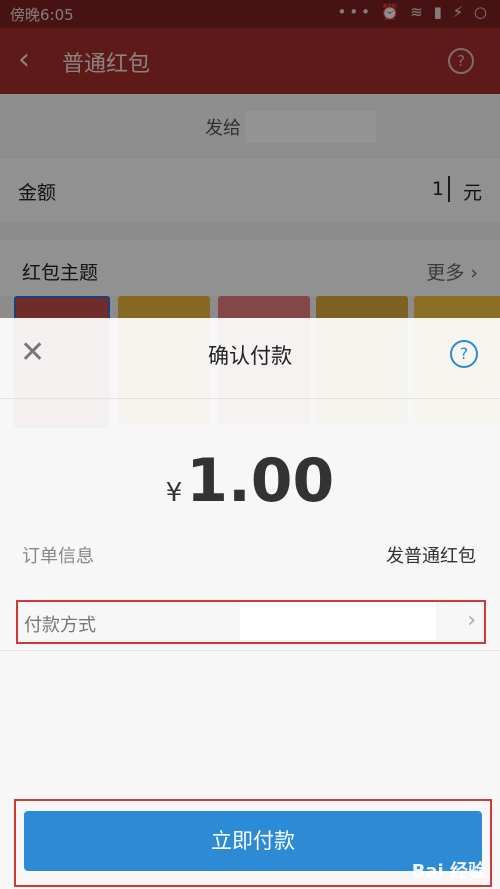 The image size is (500, 889). Describe the element at coordinates (58, 556) in the screenshot. I see `order-info-label: 订单信息` at that location.